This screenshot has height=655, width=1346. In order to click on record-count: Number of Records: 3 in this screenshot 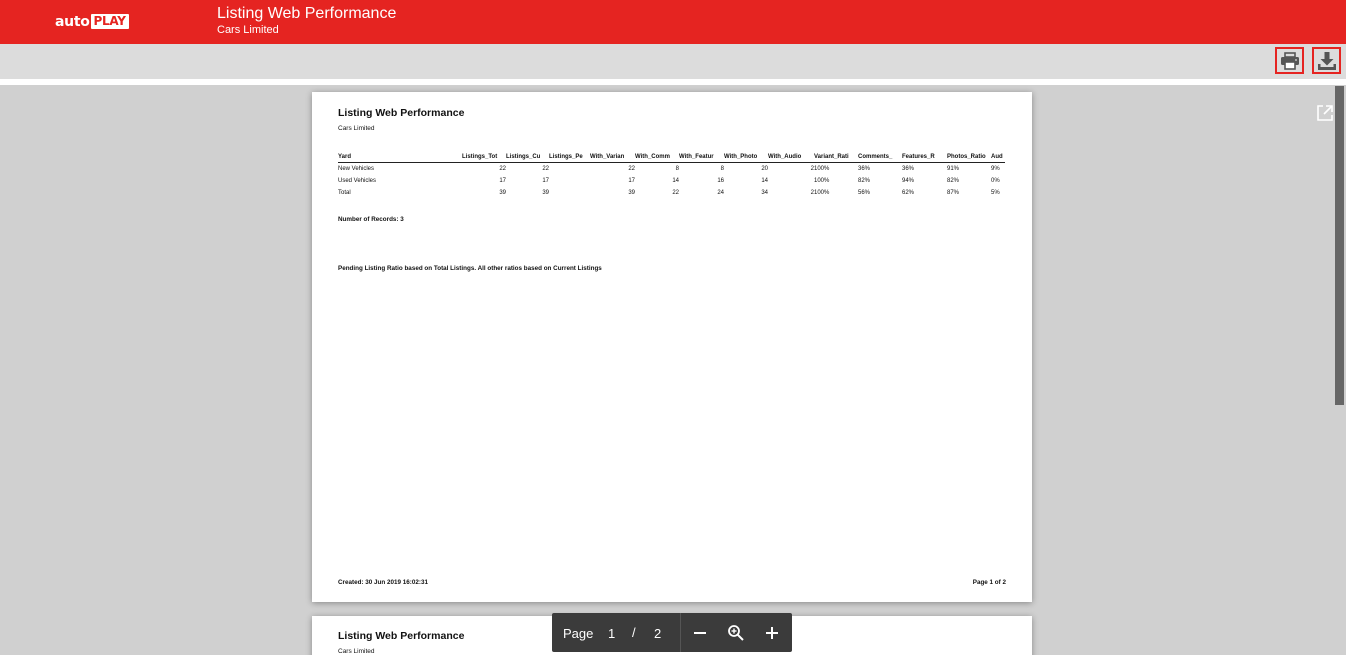, I will do `click(371, 219)`.